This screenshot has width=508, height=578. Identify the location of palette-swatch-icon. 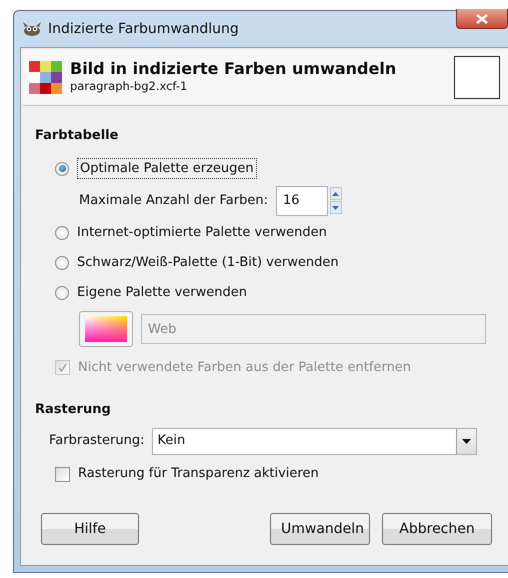
(106, 329).